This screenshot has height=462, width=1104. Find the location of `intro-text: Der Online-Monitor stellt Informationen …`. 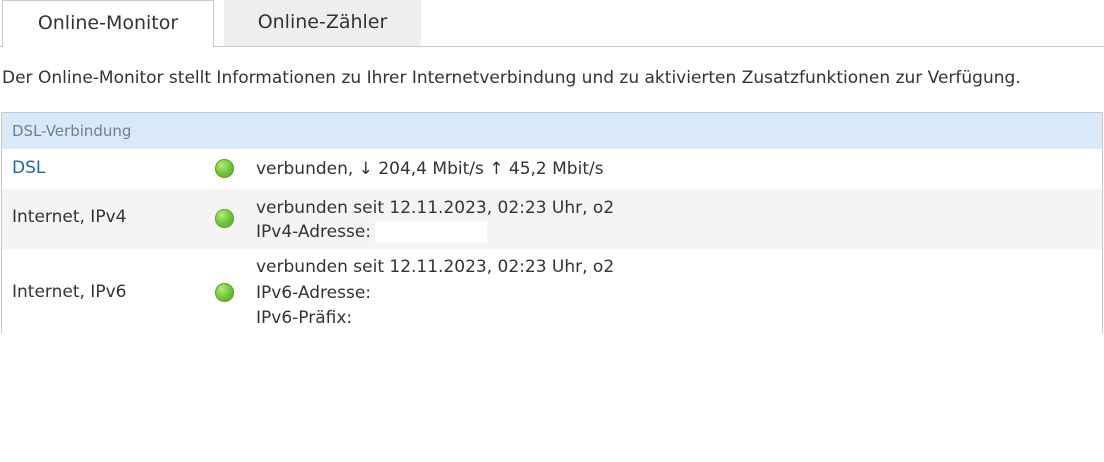

intro-text: Der Online-Monitor stellt Informationen … is located at coordinates (511, 78).